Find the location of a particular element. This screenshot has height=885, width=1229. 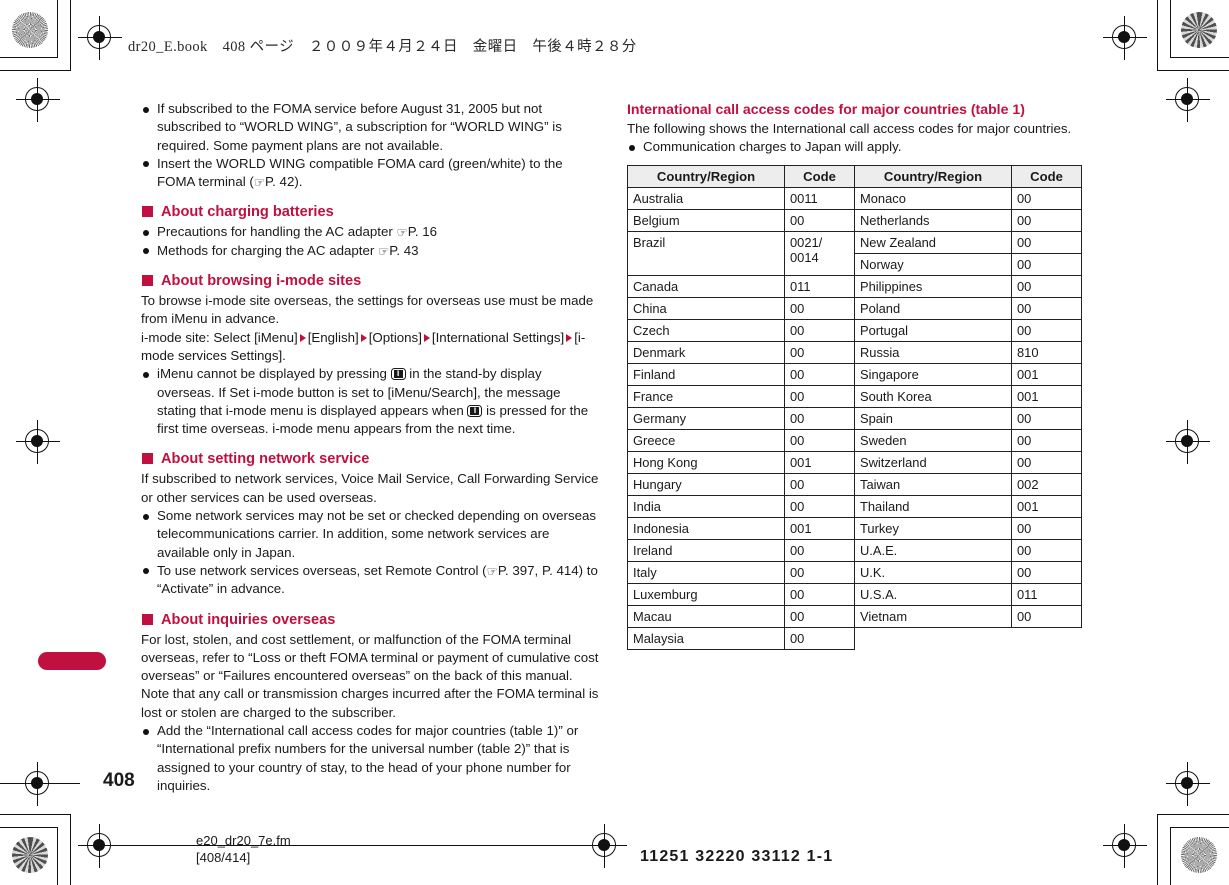

cell-country-right: Netherlands is located at coordinates (933, 220).